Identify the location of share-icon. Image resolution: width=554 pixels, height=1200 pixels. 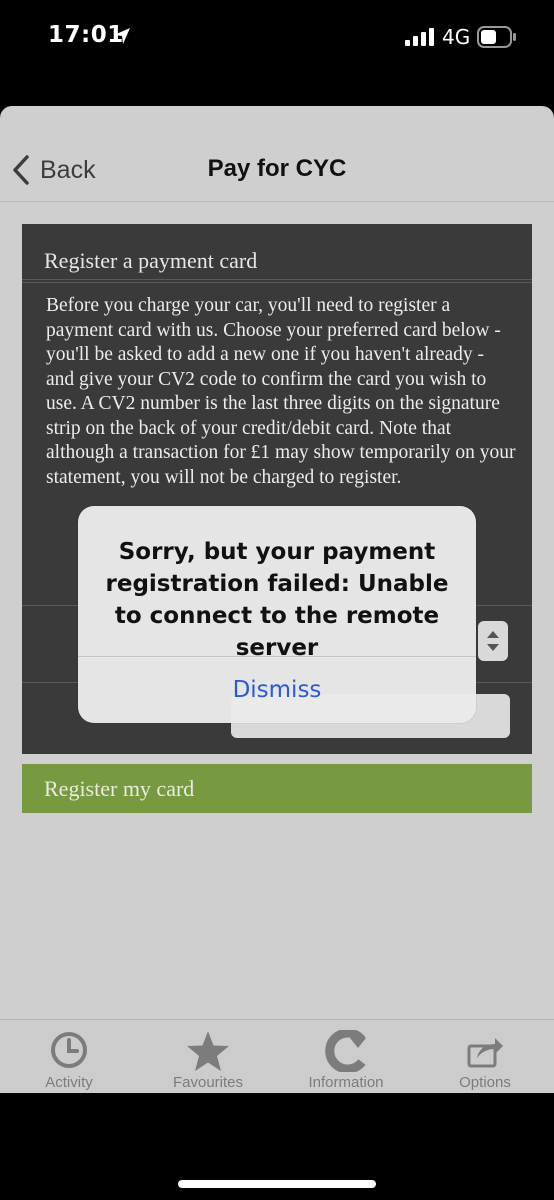
(485, 1053).